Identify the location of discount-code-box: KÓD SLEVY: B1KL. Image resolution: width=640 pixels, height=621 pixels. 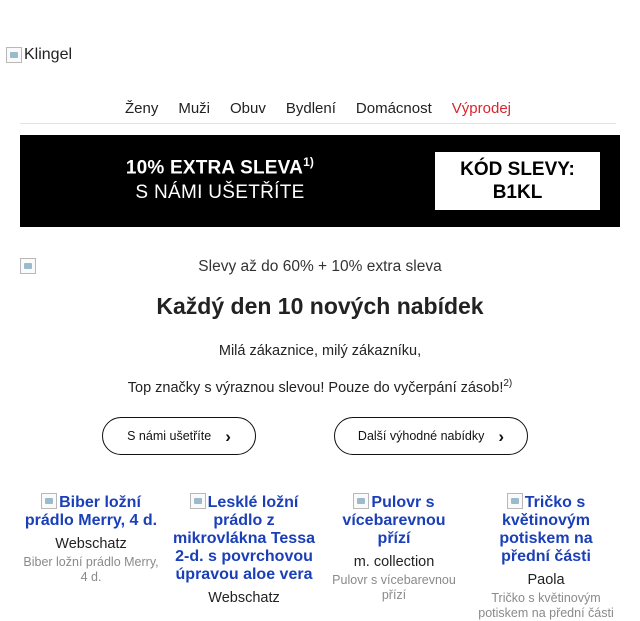
(517, 181).